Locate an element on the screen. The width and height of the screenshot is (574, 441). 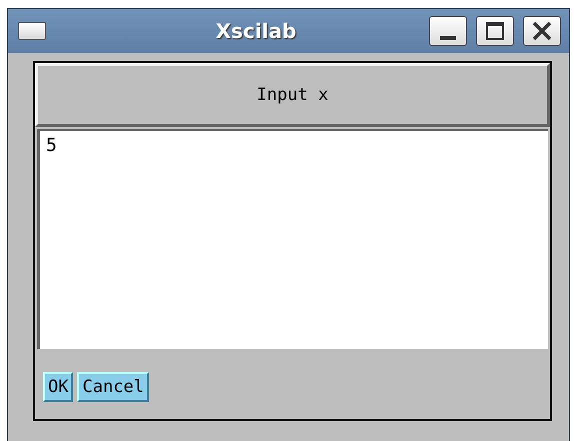
maximize-icon is located at coordinates (495, 31).